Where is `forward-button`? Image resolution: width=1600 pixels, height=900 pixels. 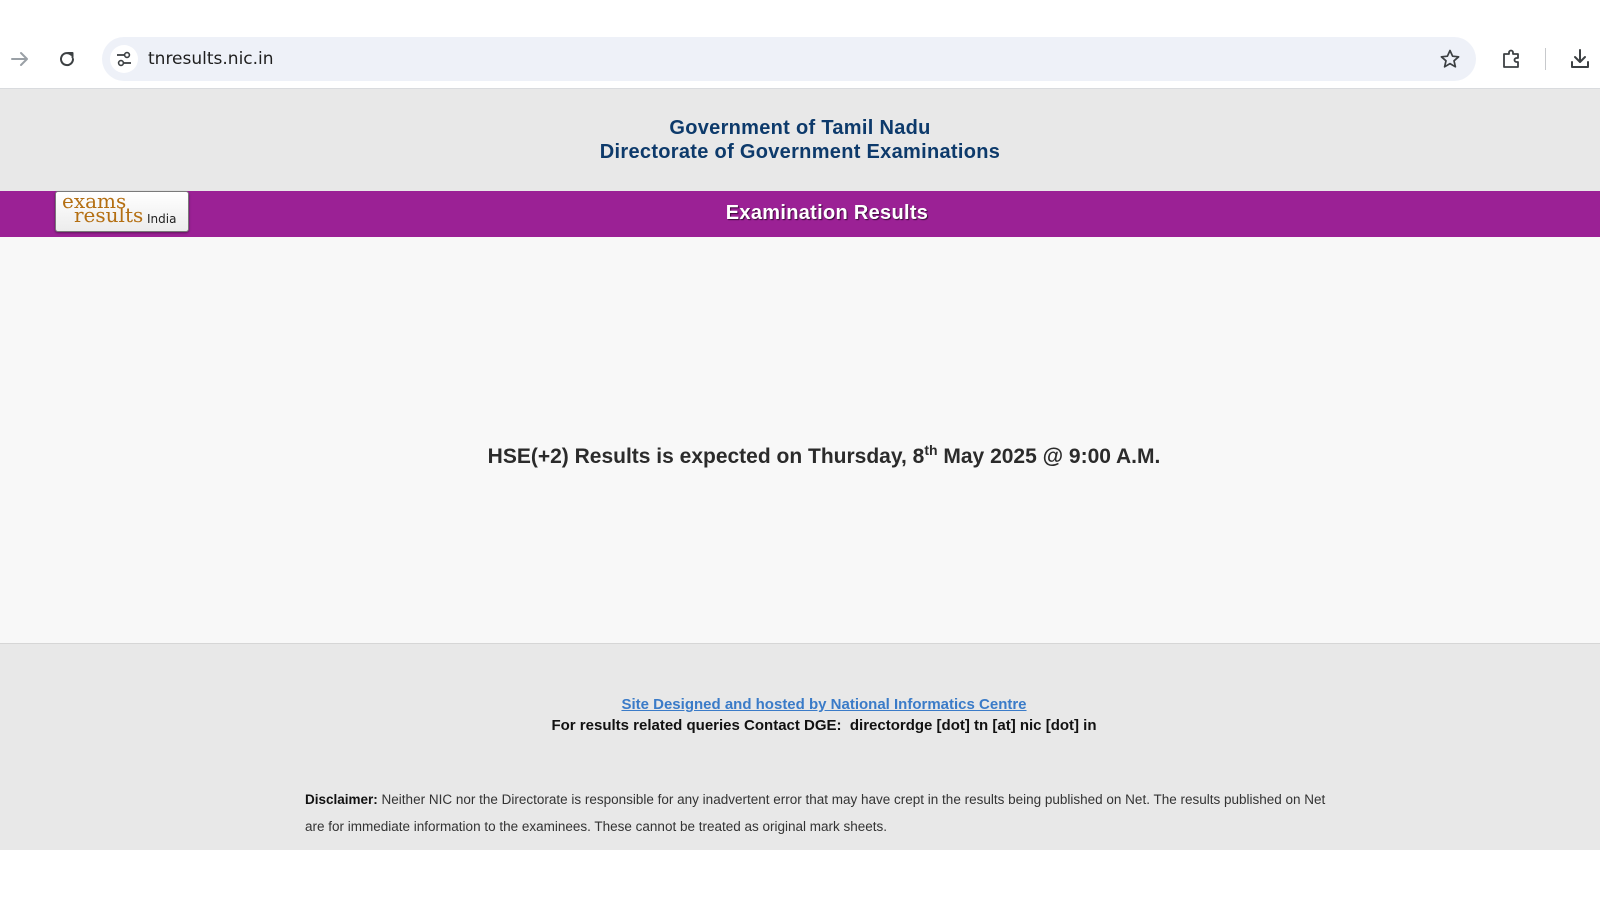 forward-button is located at coordinates (20, 59).